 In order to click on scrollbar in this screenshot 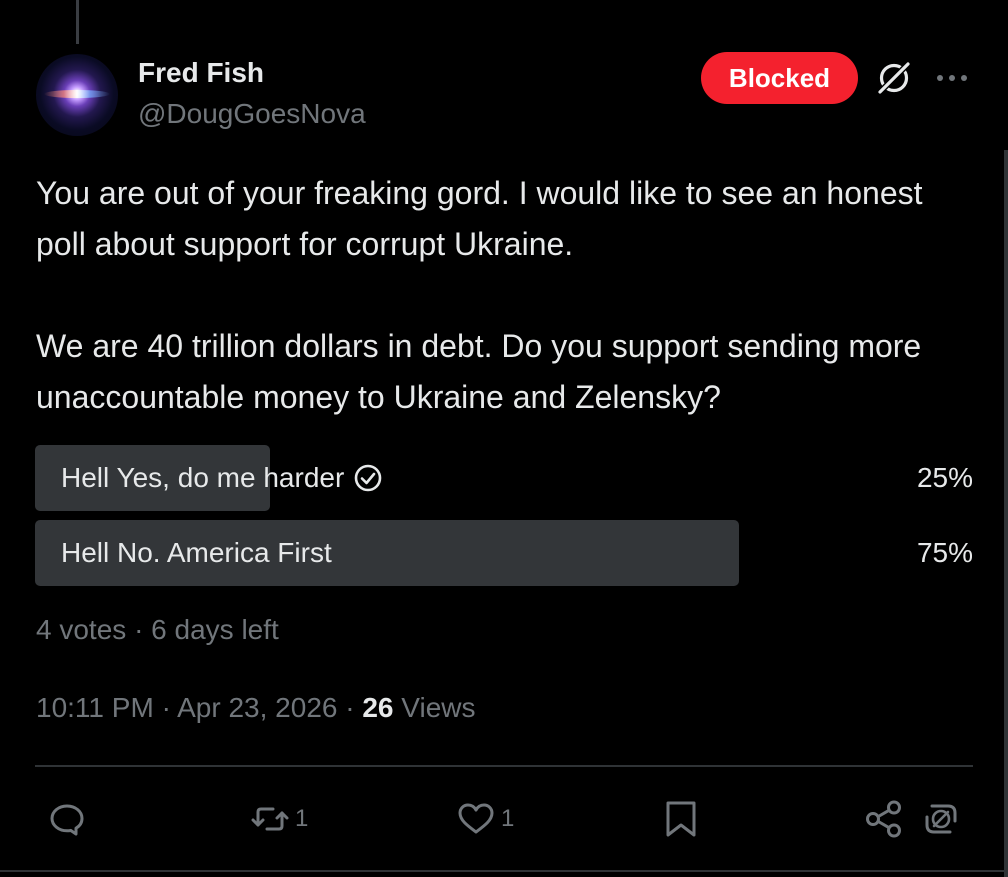, I will do `click(1006, 513)`.